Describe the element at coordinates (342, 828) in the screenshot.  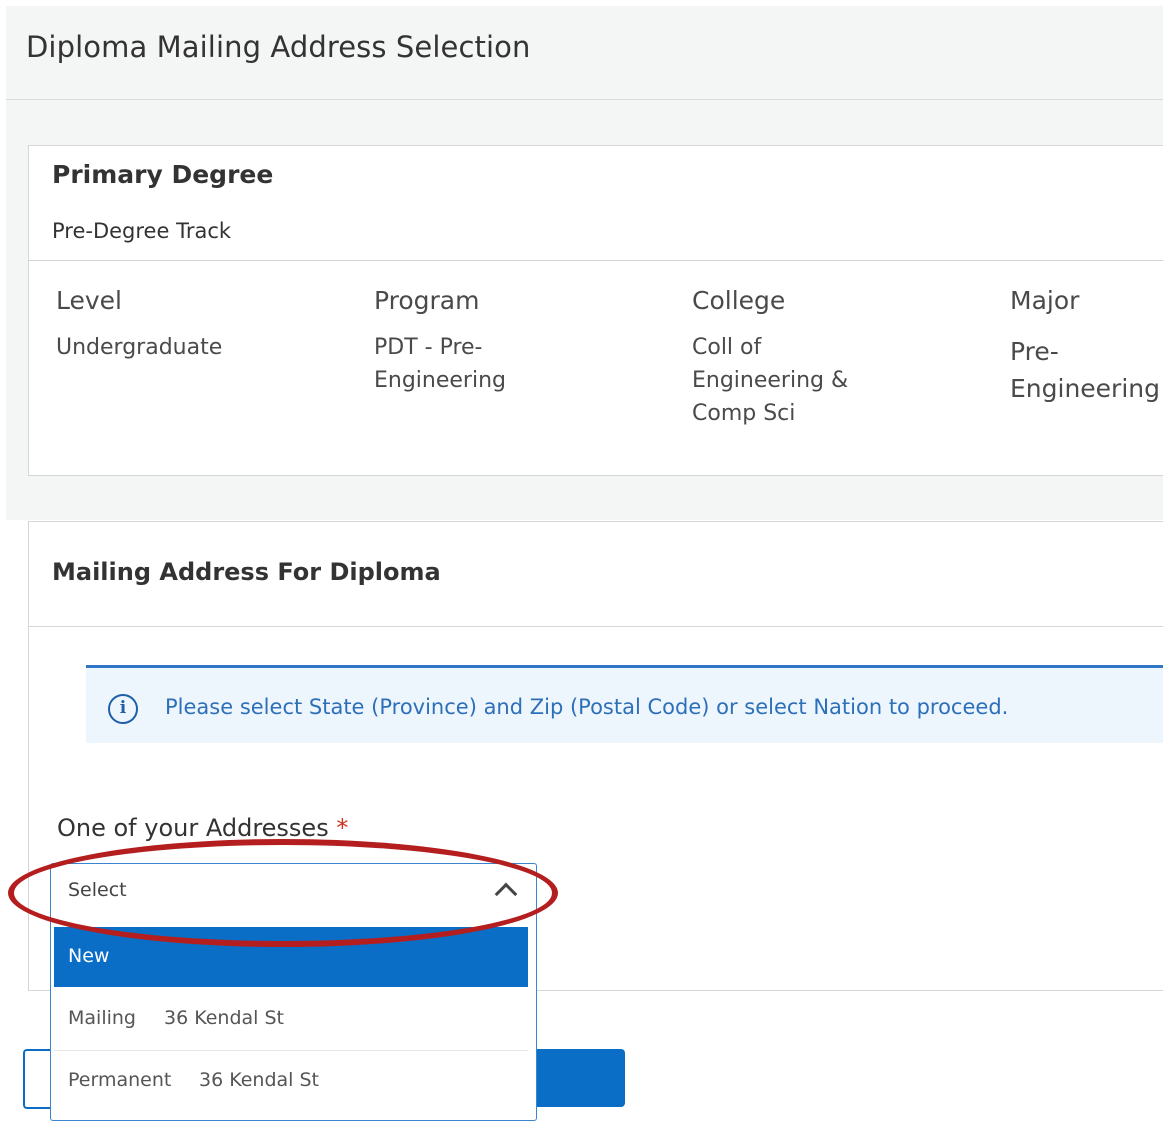
I see `required-marker: *` at that location.